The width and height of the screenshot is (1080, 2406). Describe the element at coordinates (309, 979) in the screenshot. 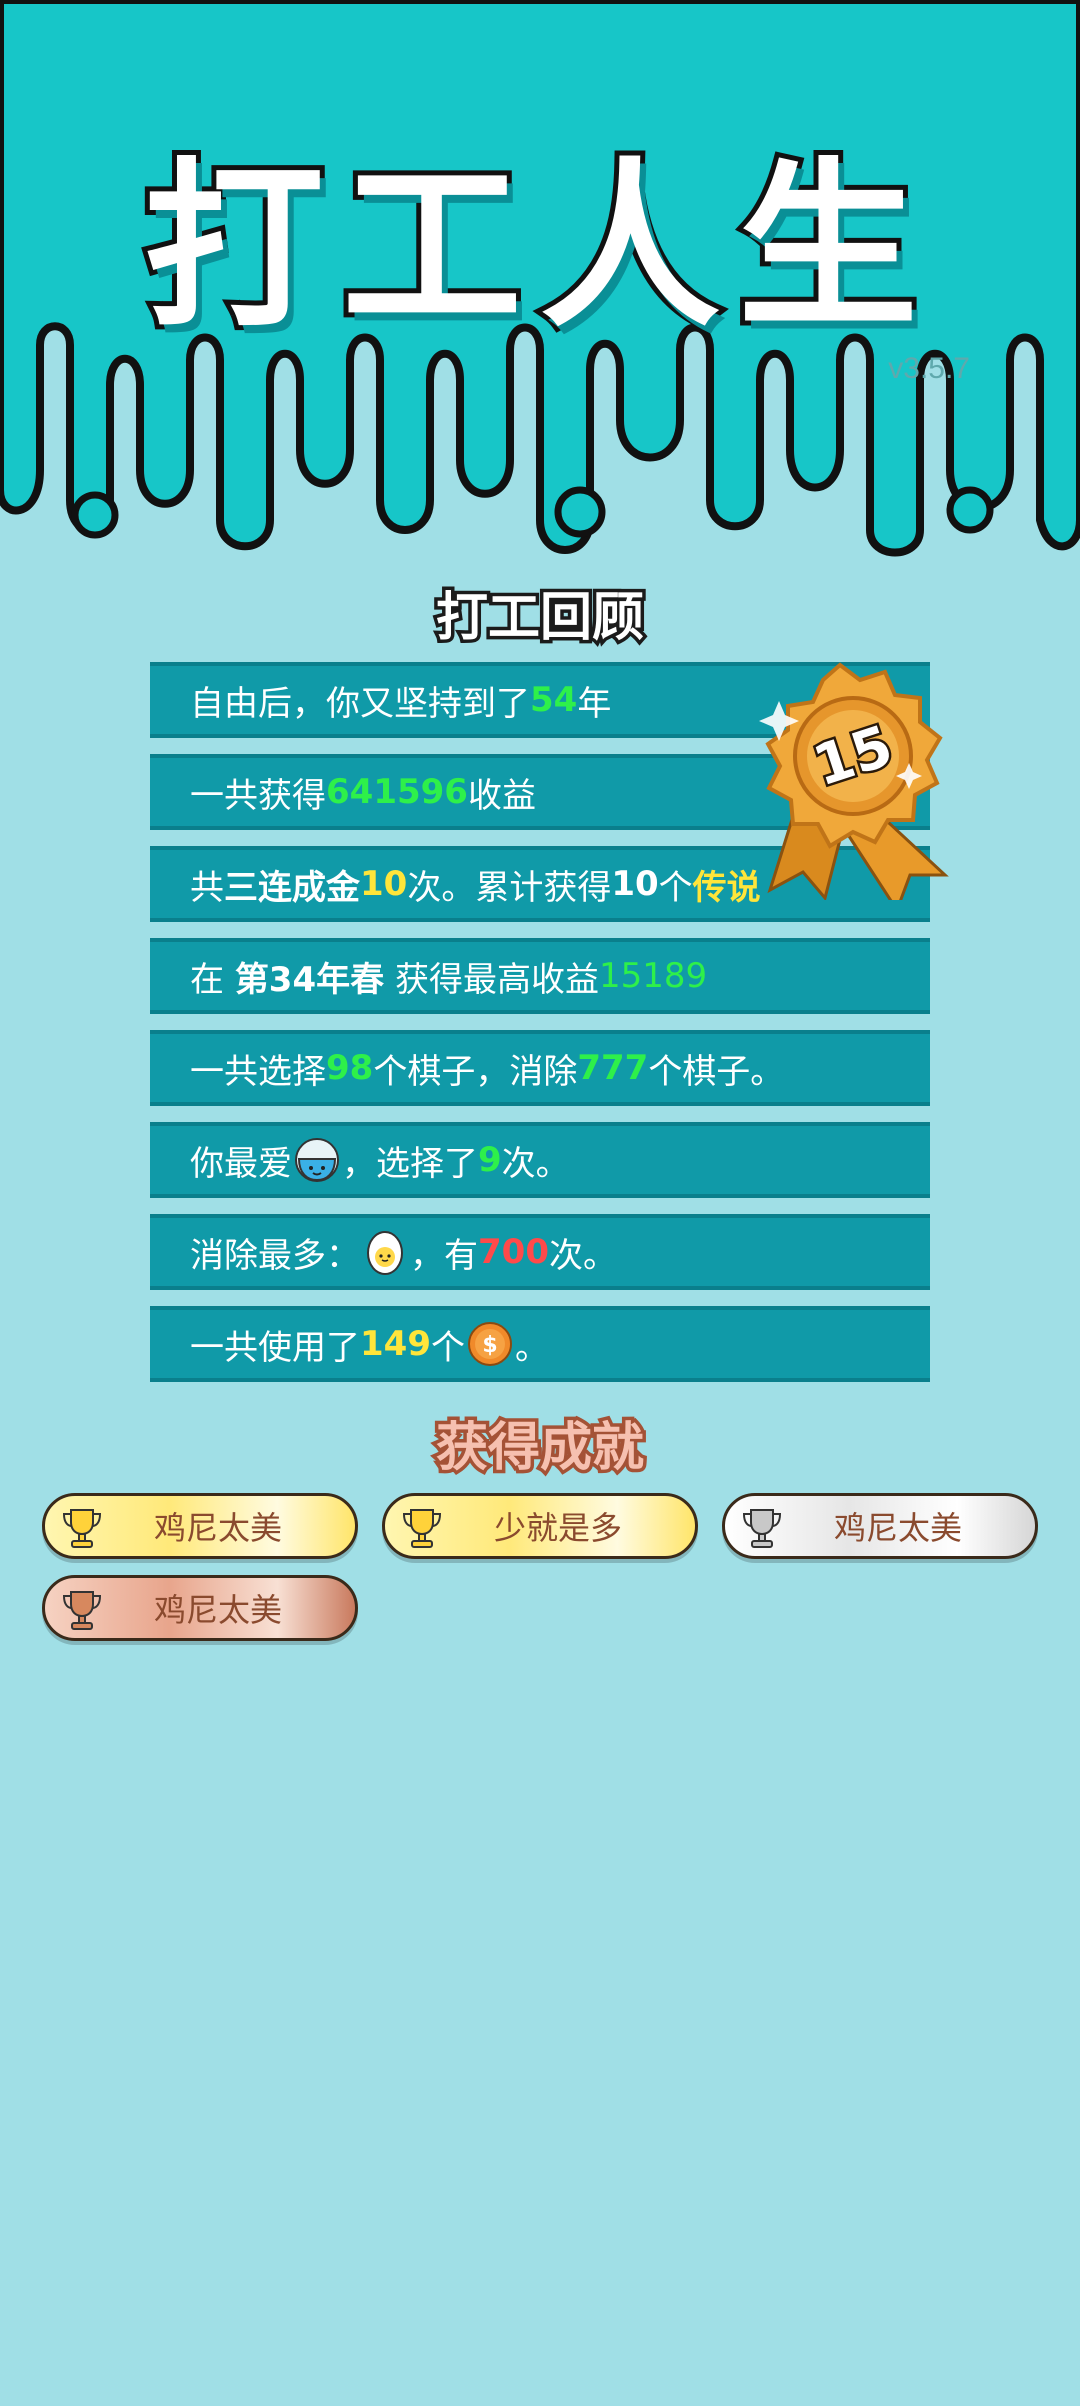

I see `stat-keyword: 第34年春` at that location.